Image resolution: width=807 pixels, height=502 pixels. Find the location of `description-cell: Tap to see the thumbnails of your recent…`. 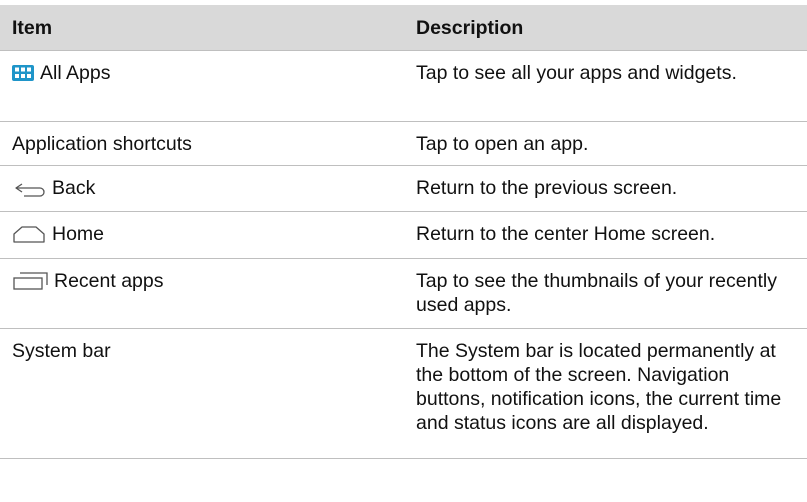

description-cell: Tap to see the thumbnails of your recent… is located at coordinates (605, 293).